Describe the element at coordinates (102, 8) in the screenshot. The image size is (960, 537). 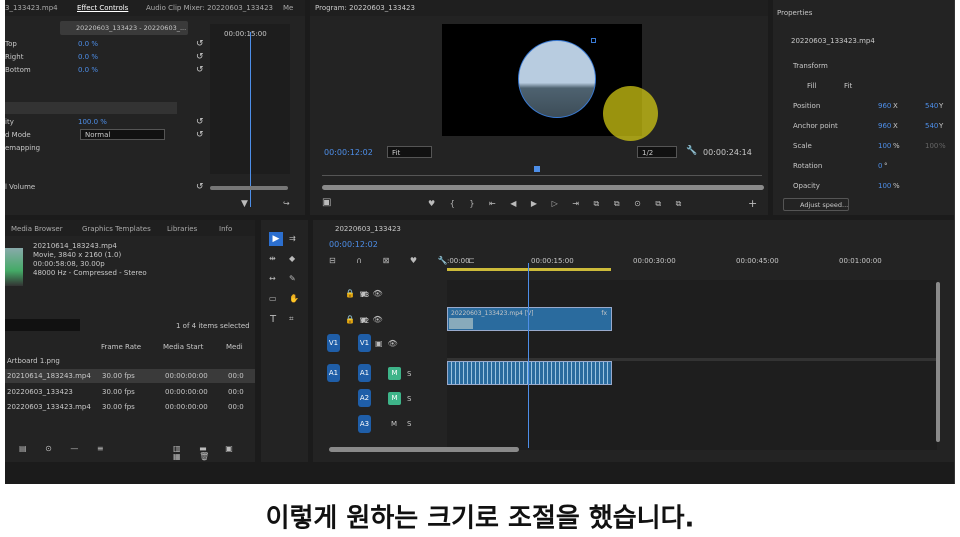
I see `tab-effect-controls: Effect Controls` at that location.